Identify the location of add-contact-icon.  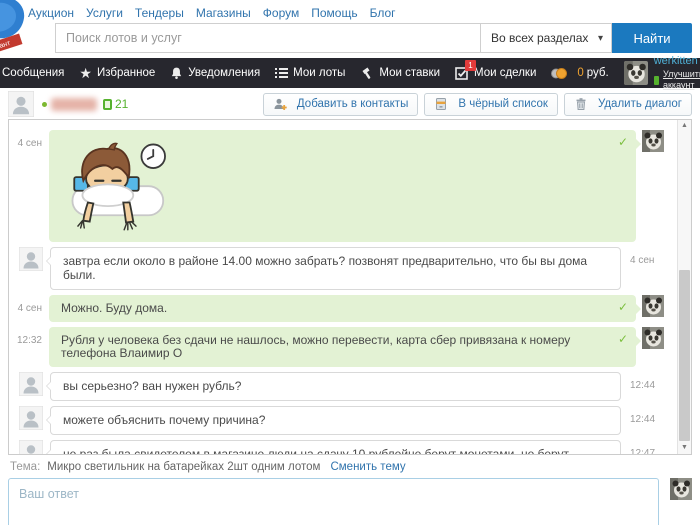
(282, 104).